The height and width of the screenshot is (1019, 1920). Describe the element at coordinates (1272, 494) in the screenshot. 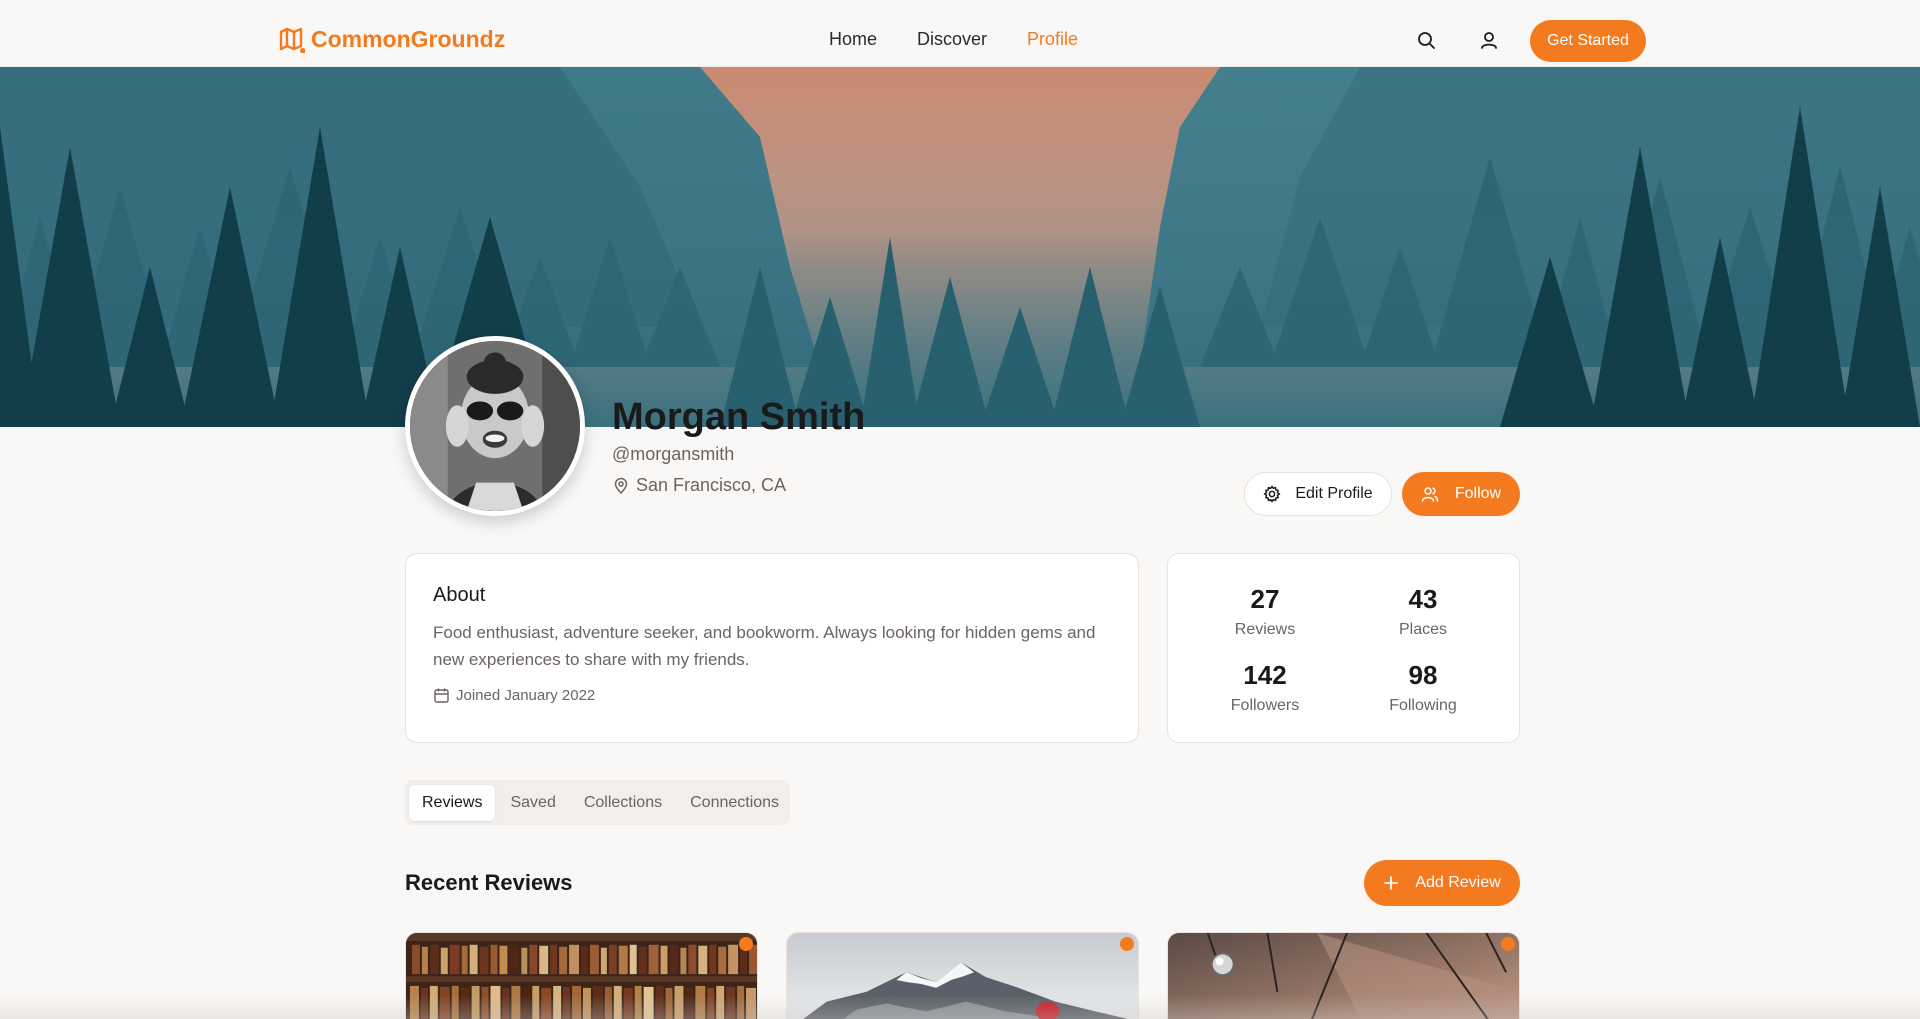

I see `gear-icon` at that location.